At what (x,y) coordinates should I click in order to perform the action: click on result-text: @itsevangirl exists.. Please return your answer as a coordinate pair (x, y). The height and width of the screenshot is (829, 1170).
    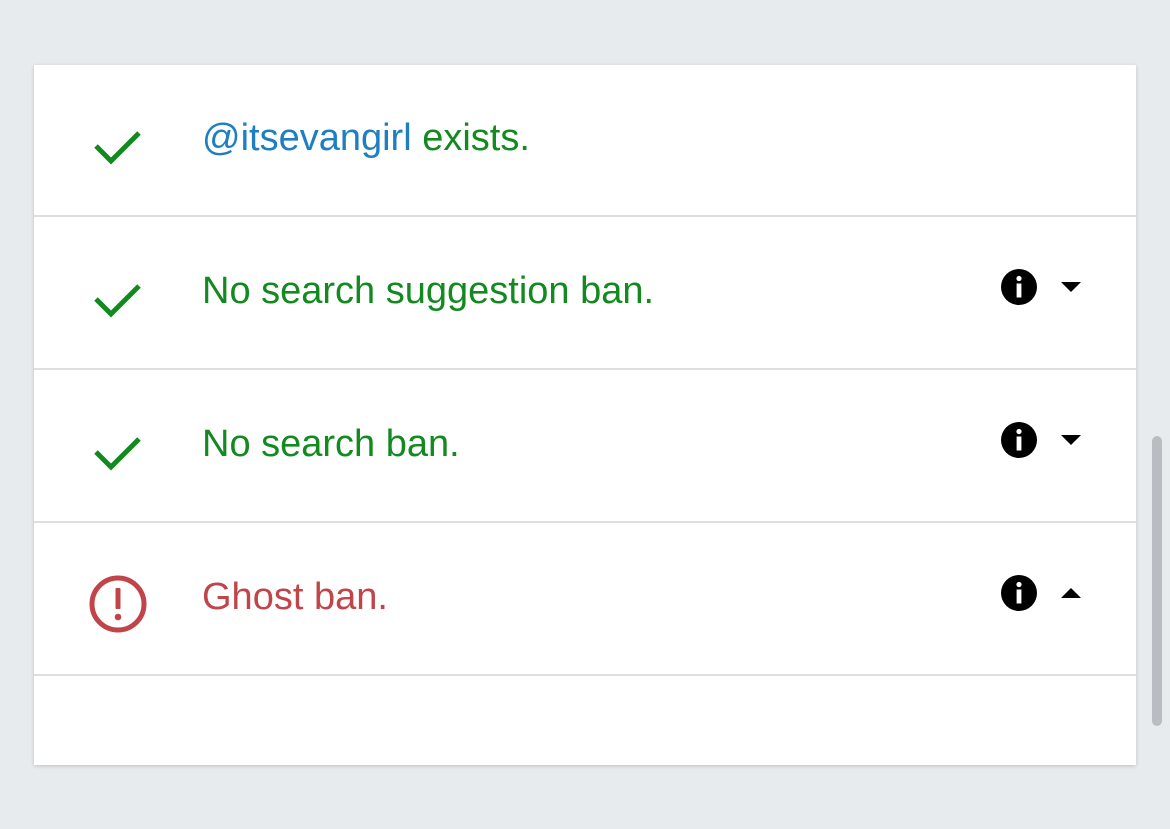
    Looking at the image, I should click on (366, 138).